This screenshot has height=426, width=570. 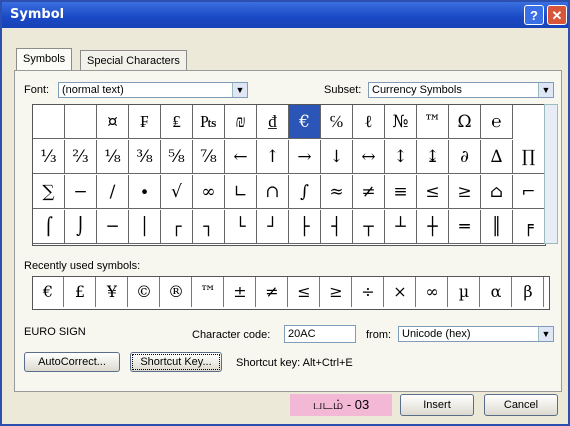 I want to click on symbol-cell: ∏, so click(x=529, y=157).